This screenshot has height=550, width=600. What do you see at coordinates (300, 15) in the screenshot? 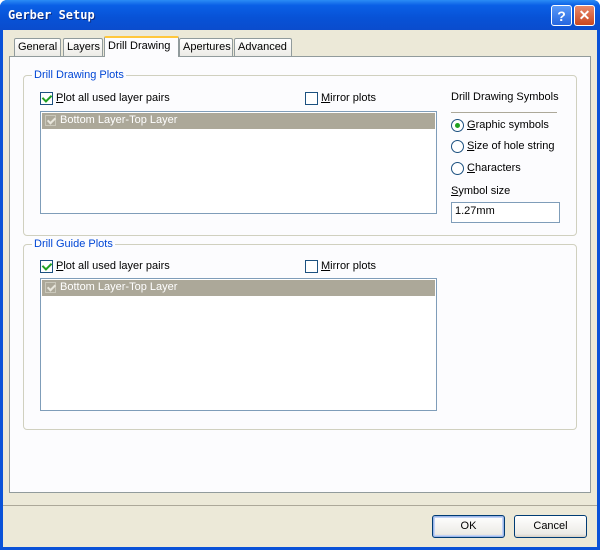
I see `title-bar: Gerber Setup ? ✕` at bounding box center [300, 15].